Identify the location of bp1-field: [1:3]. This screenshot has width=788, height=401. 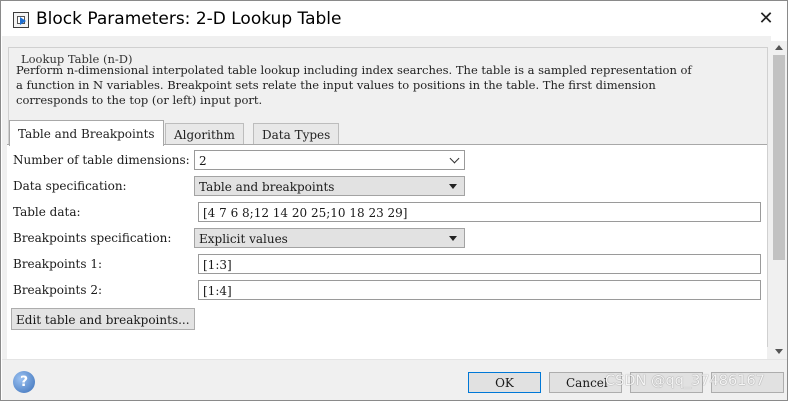
(479, 264).